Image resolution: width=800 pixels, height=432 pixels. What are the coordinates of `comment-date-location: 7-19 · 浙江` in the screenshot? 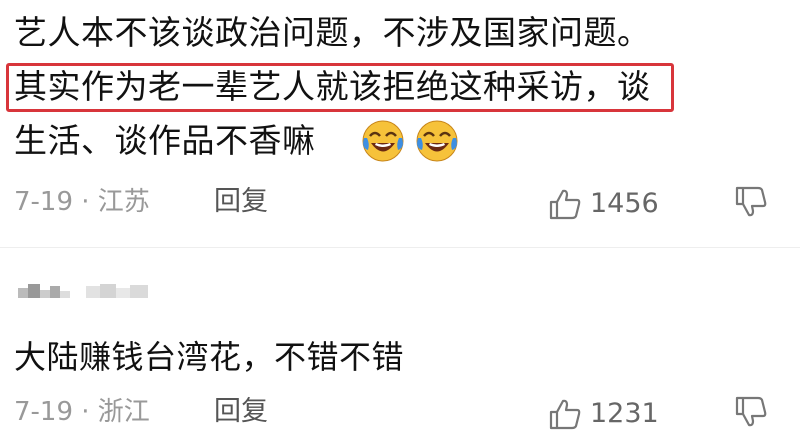 It's located at (82, 412).